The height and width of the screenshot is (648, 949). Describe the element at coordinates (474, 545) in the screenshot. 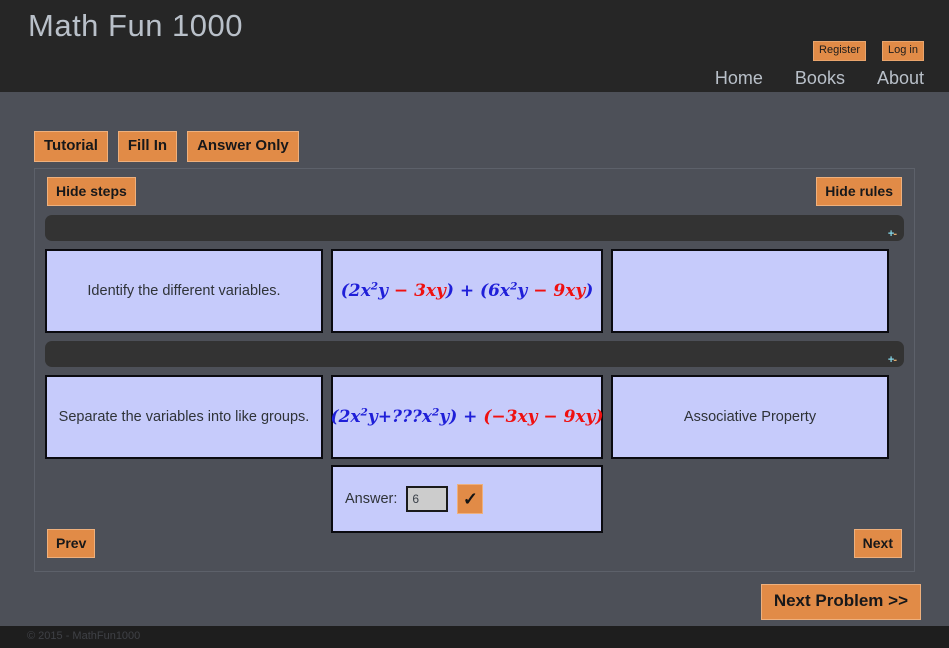

I see `step-navigation: Prev Next` at that location.